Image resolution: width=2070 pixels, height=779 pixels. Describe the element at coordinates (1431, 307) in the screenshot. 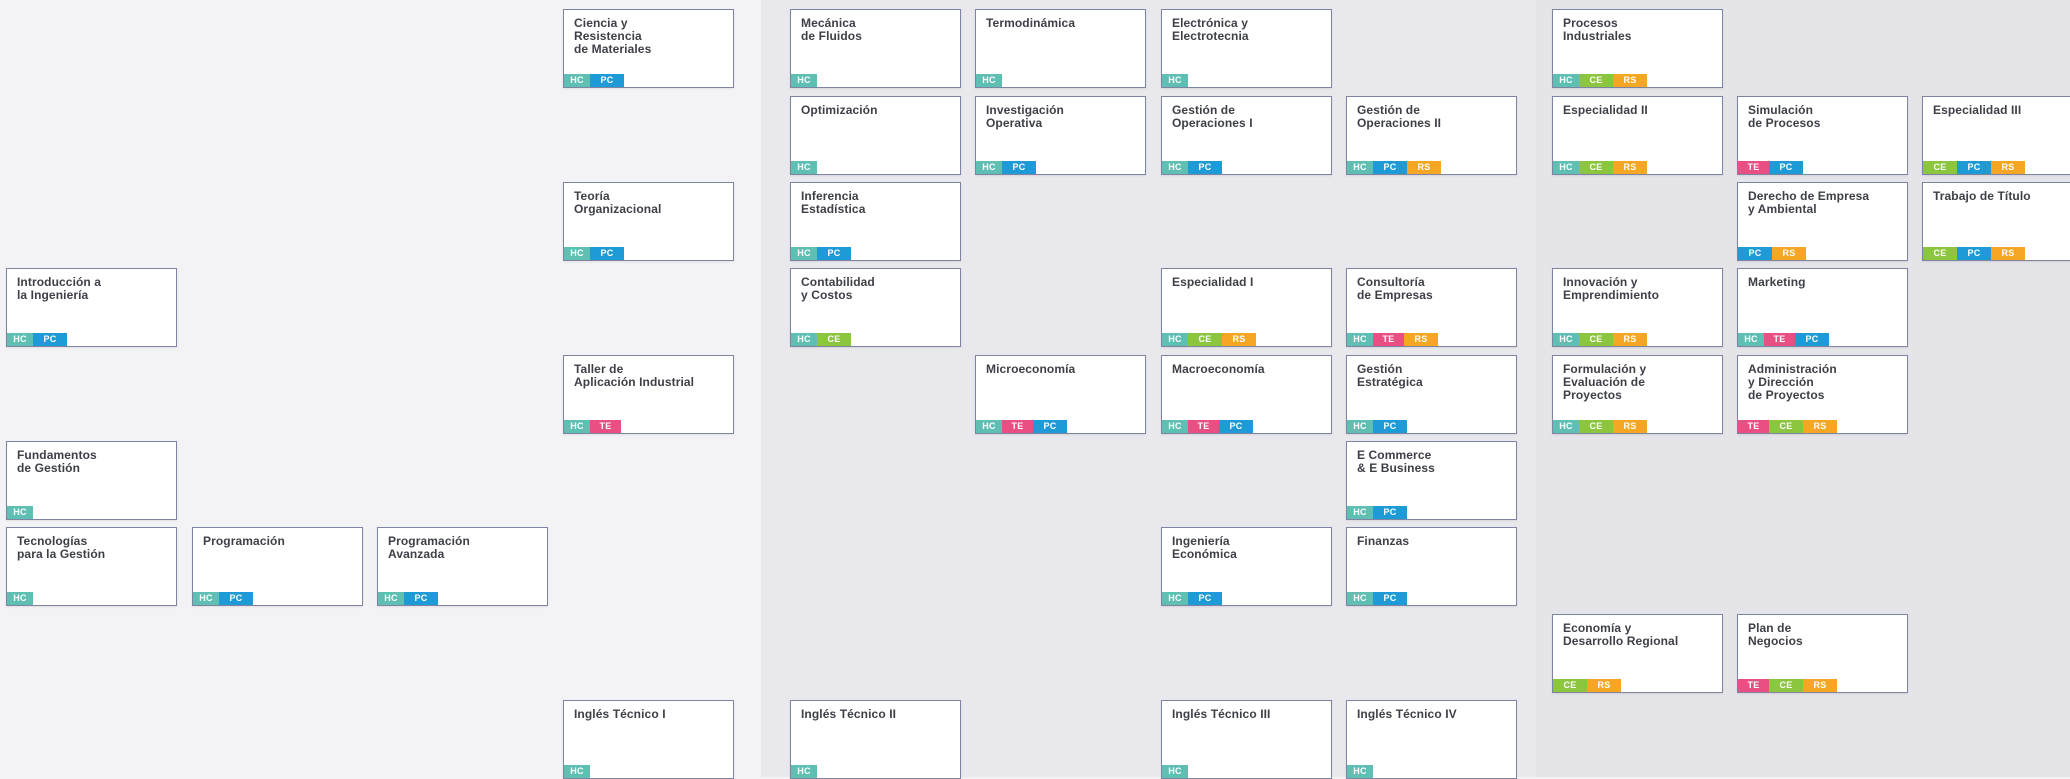

I see `course-card-consultoria-de-empresas: Consultoría de Empresas HC TE RS` at that location.